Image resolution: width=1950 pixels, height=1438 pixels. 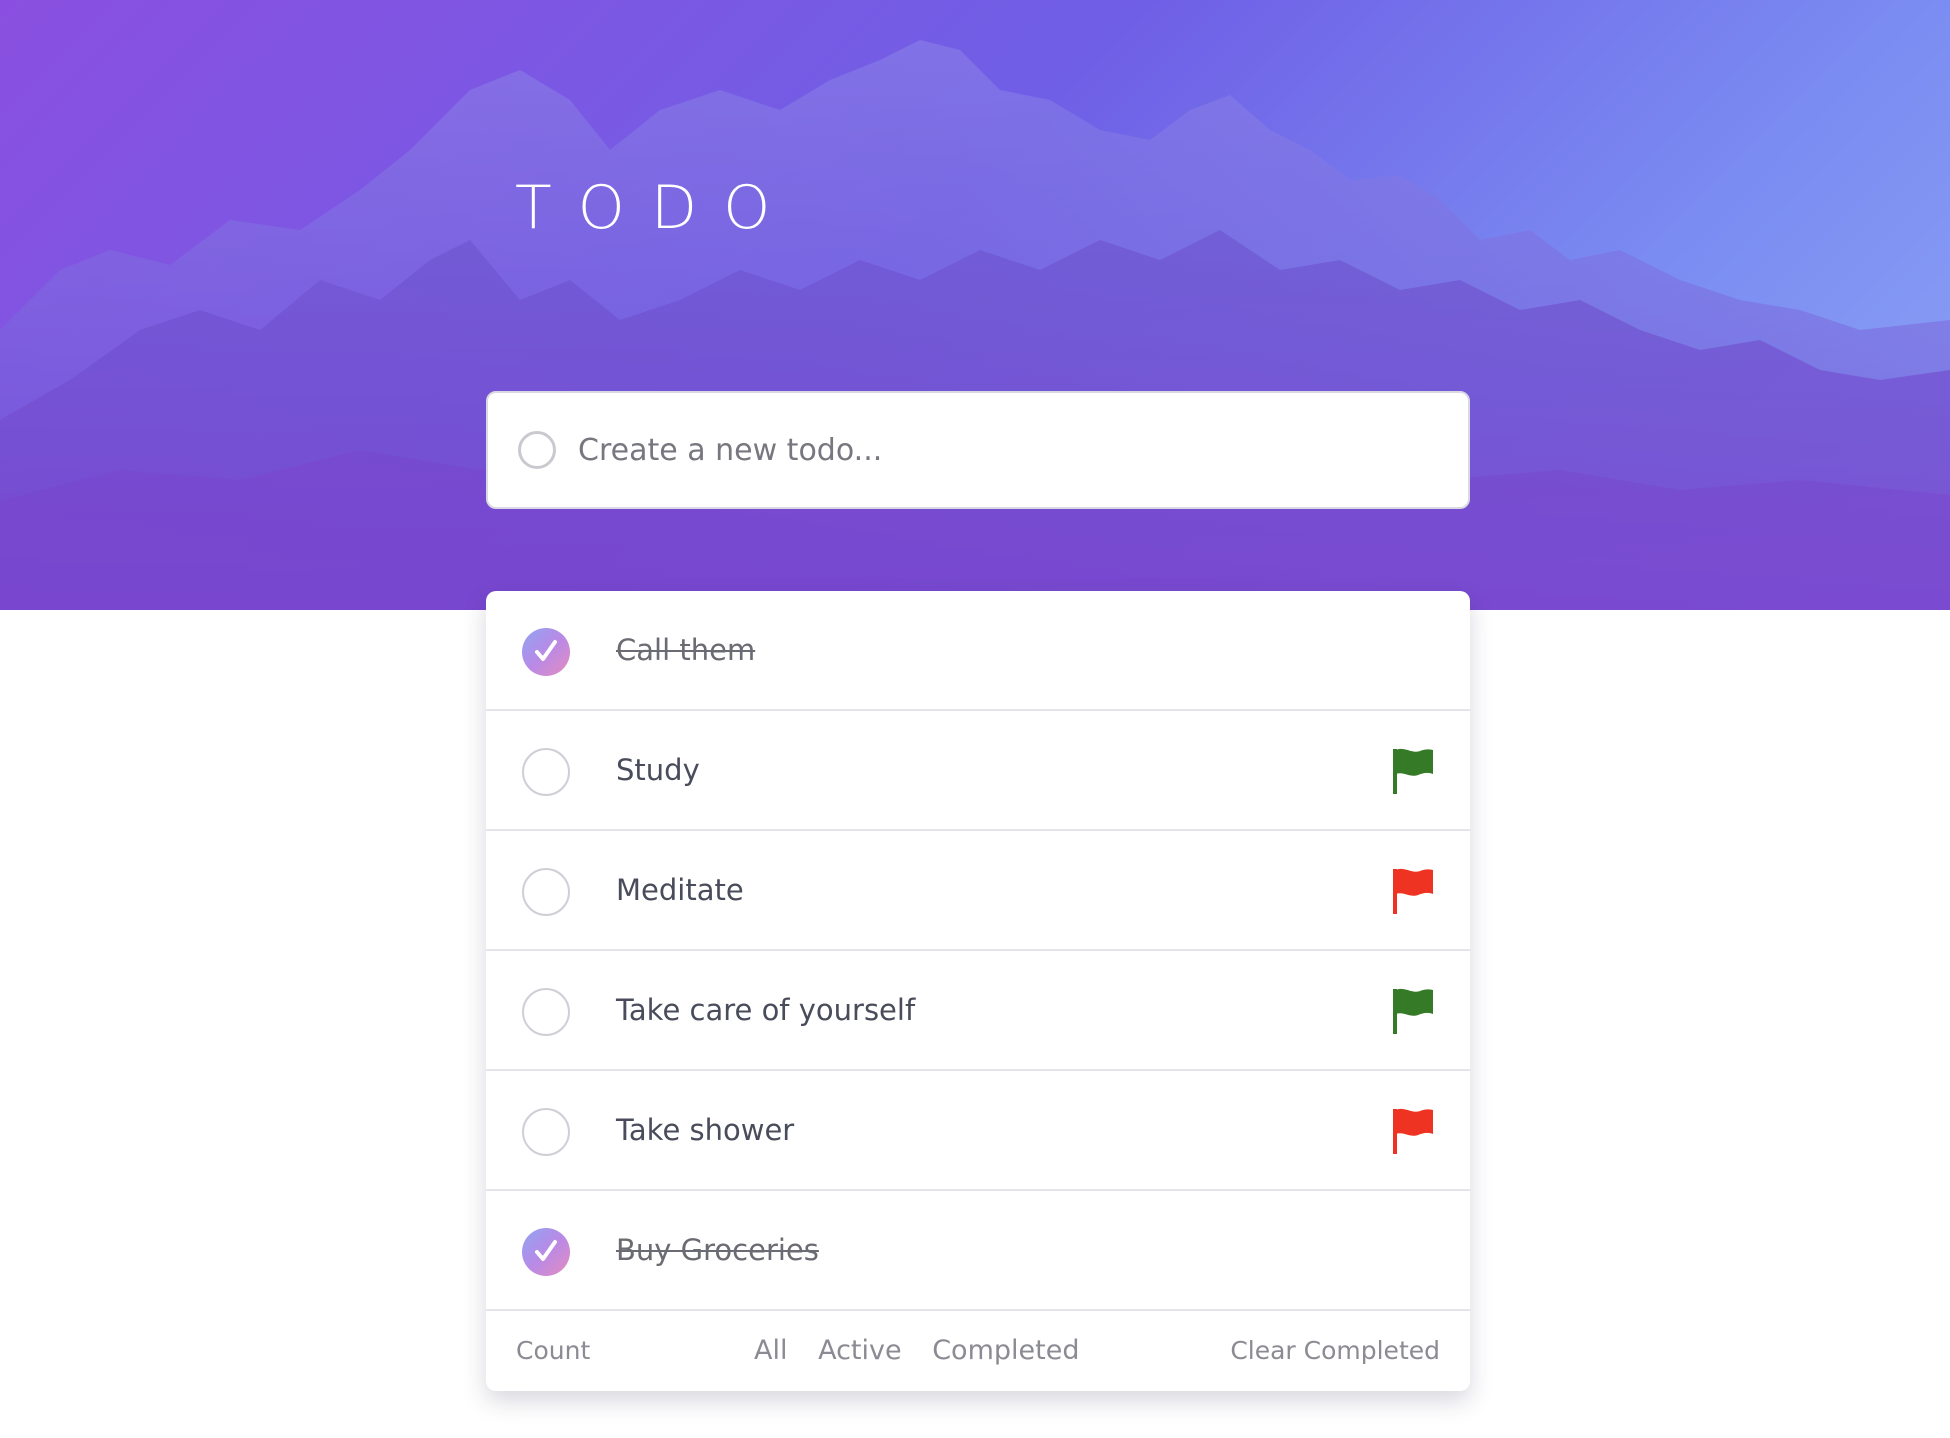 What do you see at coordinates (978, 891) in the screenshot?
I see `todo-item: Meditate` at bounding box center [978, 891].